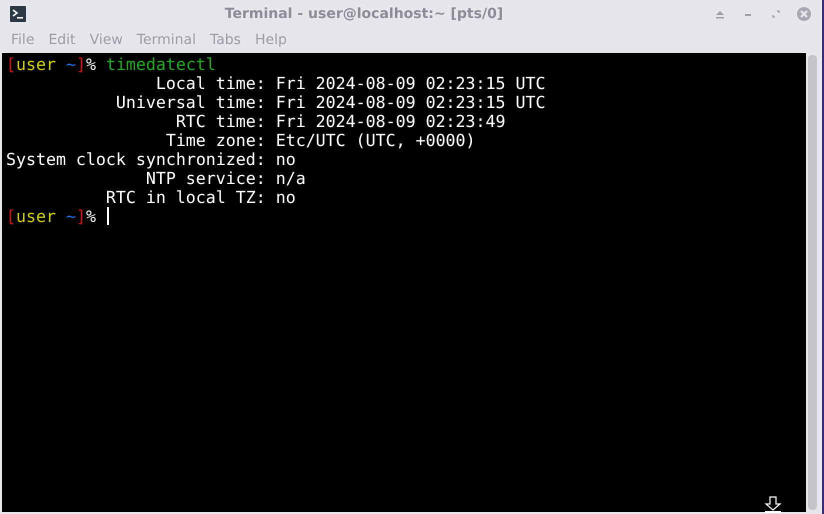 Image resolution: width=824 pixels, height=514 pixels. I want to click on output-label: System clock synchronized:, so click(136, 159).